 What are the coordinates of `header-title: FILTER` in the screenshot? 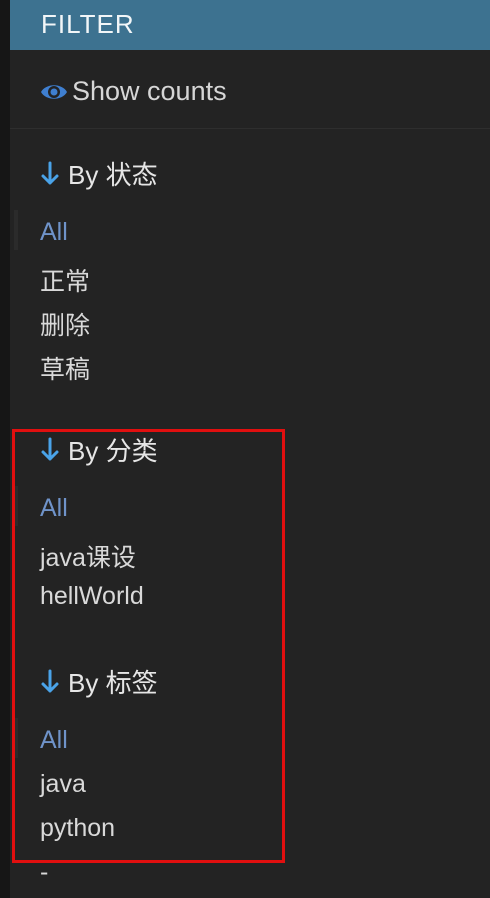 It's located at (88, 24).